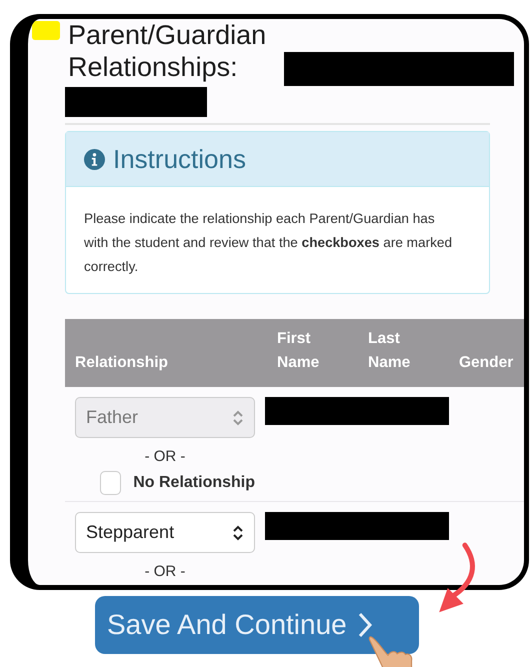 The width and height of the screenshot is (531, 667). I want to click on info-icon, so click(94, 159).